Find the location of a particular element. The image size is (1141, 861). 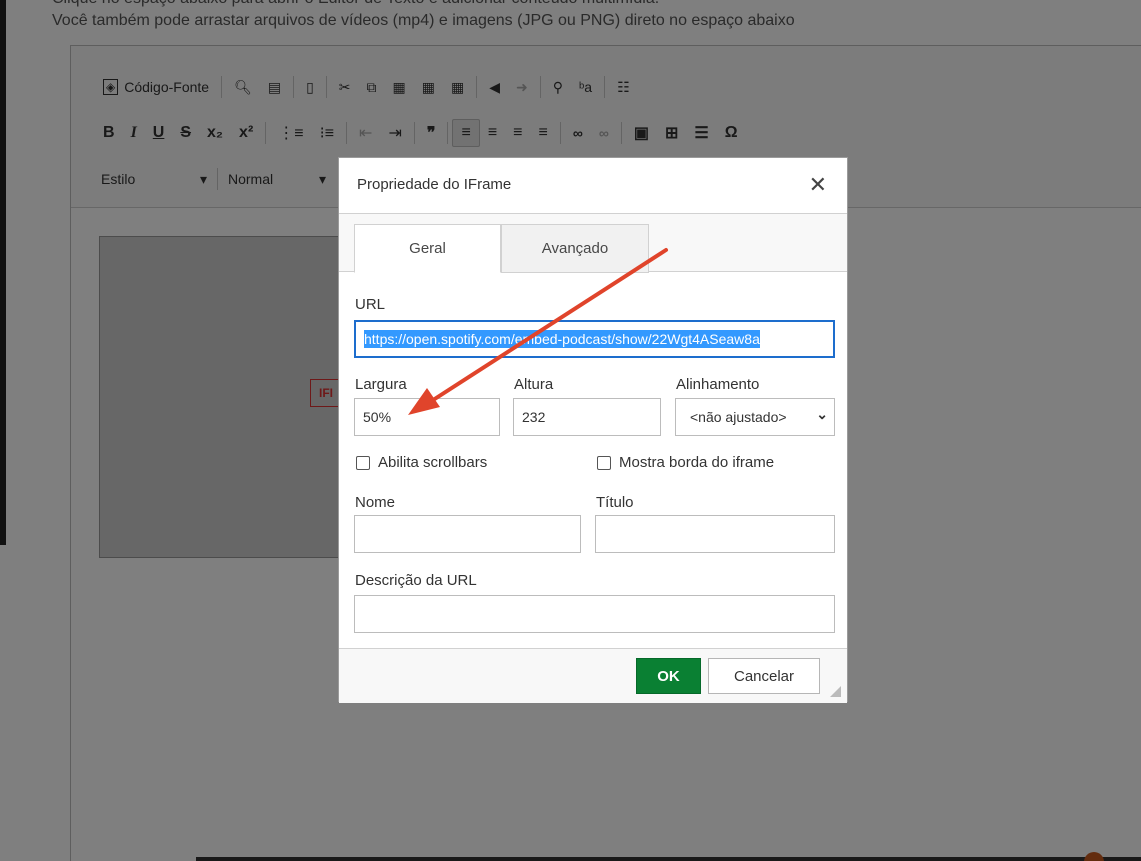

arrow-shaft is located at coordinates (548, 326).